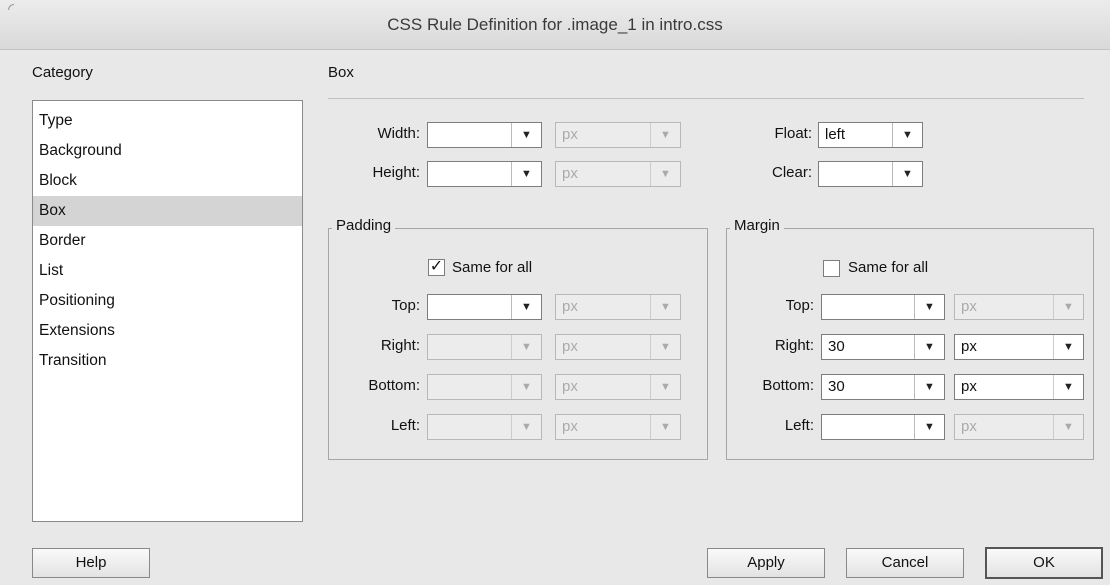 This screenshot has height=585, width=1110. I want to click on padding-same-label: Same for all, so click(492, 267).